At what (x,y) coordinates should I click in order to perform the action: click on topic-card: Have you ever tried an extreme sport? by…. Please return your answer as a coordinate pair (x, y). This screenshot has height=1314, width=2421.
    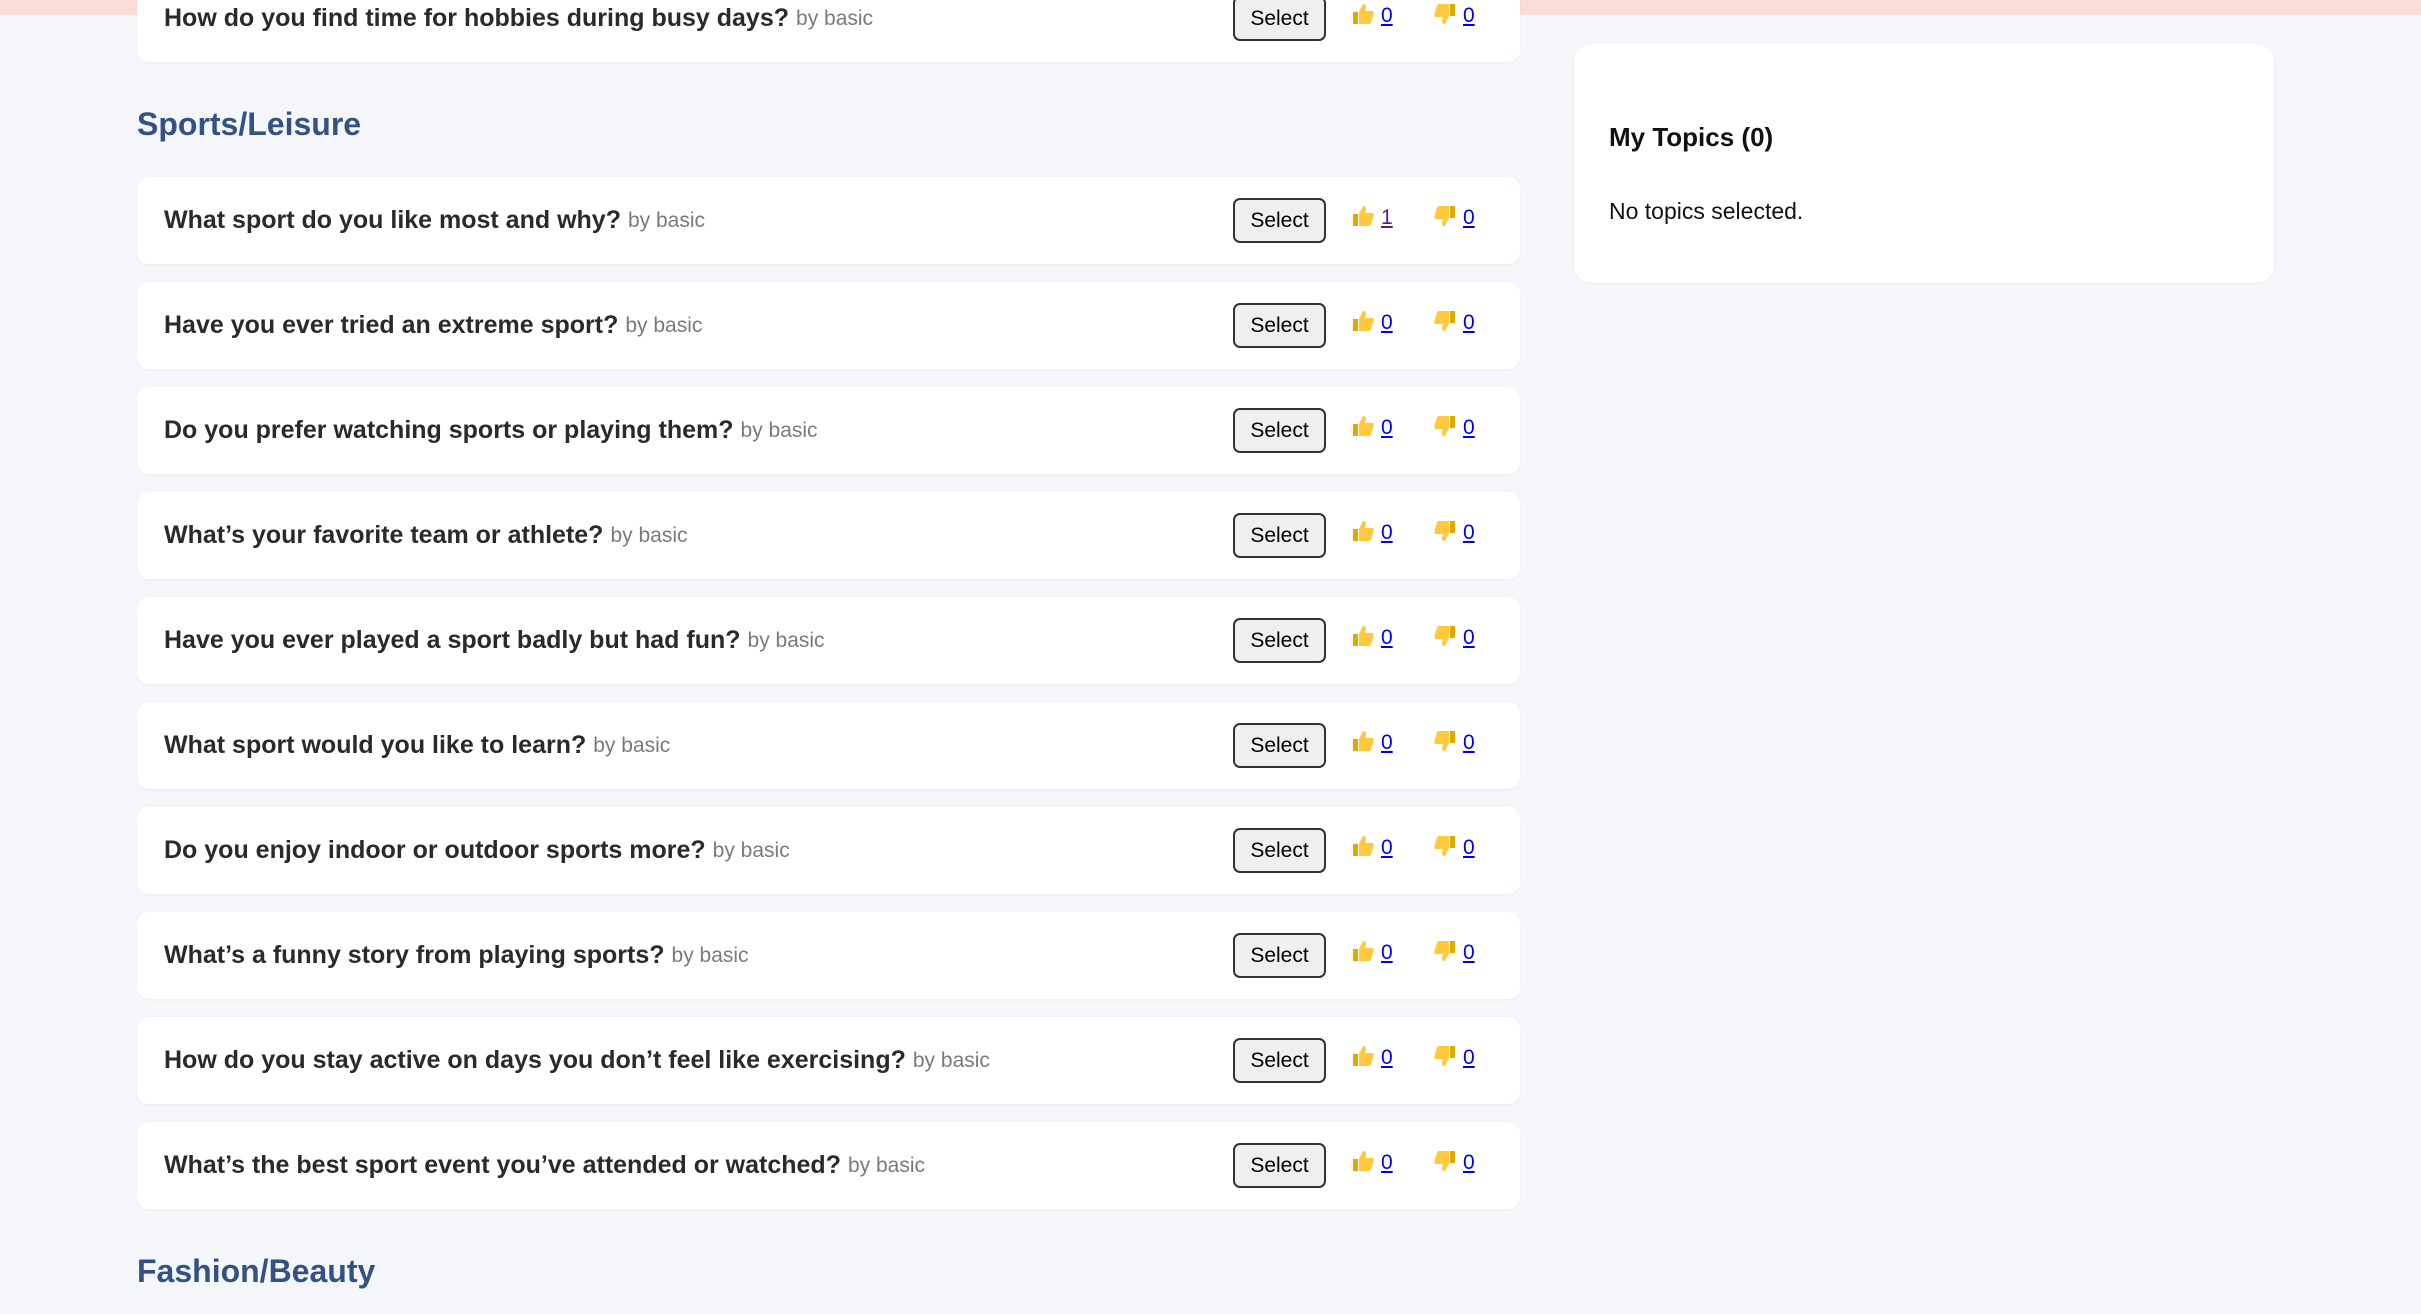
    Looking at the image, I should click on (828, 325).